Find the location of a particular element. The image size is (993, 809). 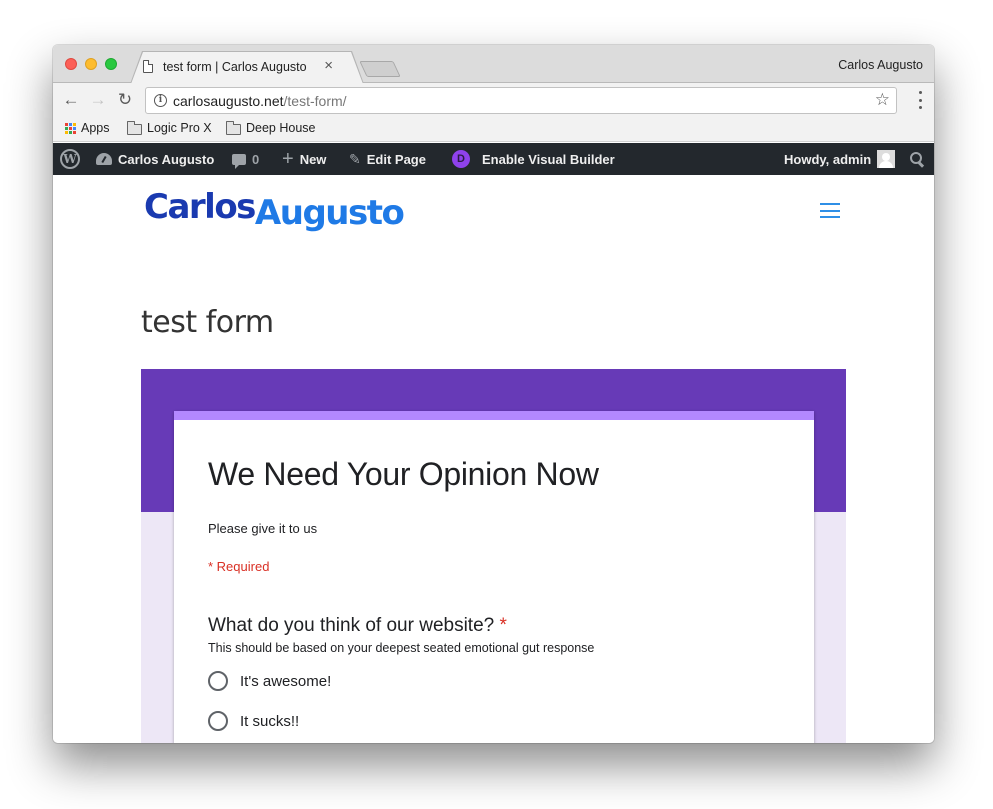

form-title: We Need Your Opinion Now is located at coordinates (403, 474).